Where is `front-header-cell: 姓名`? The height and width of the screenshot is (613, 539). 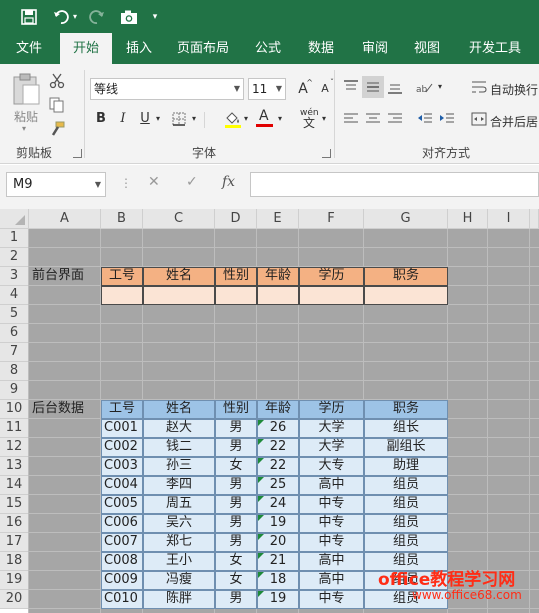 front-header-cell: 姓名 is located at coordinates (179, 276).